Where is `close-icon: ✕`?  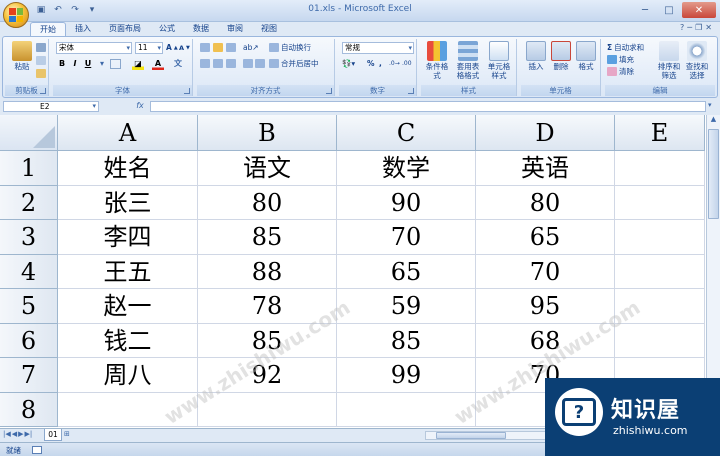 close-icon: ✕ is located at coordinates (699, 10).